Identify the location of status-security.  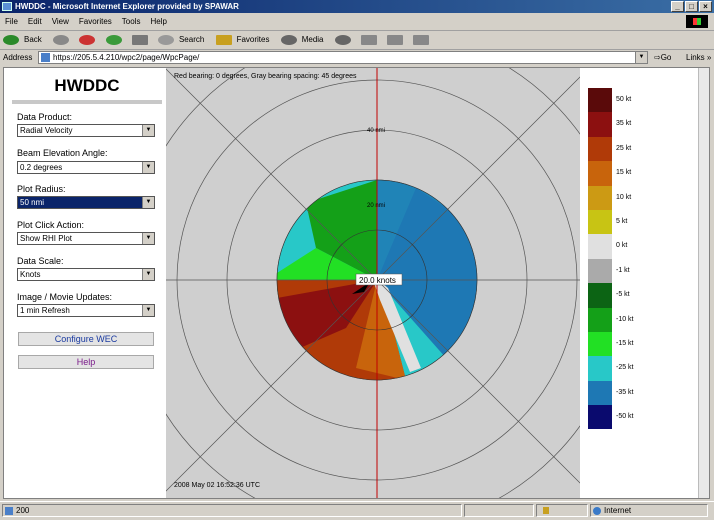
(562, 510).